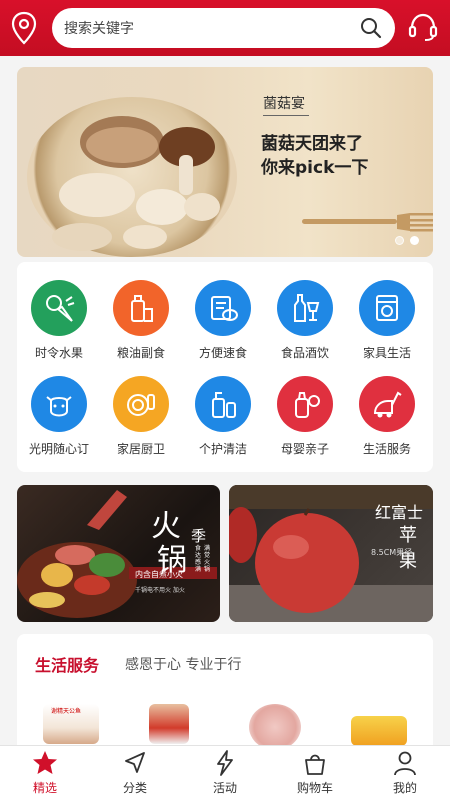 Image resolution: width=450 pixels, height=800 pixels. Describe the element at coordinates (58, 449) in the screenshot. I see `category-label: 光明随心订` at that location.